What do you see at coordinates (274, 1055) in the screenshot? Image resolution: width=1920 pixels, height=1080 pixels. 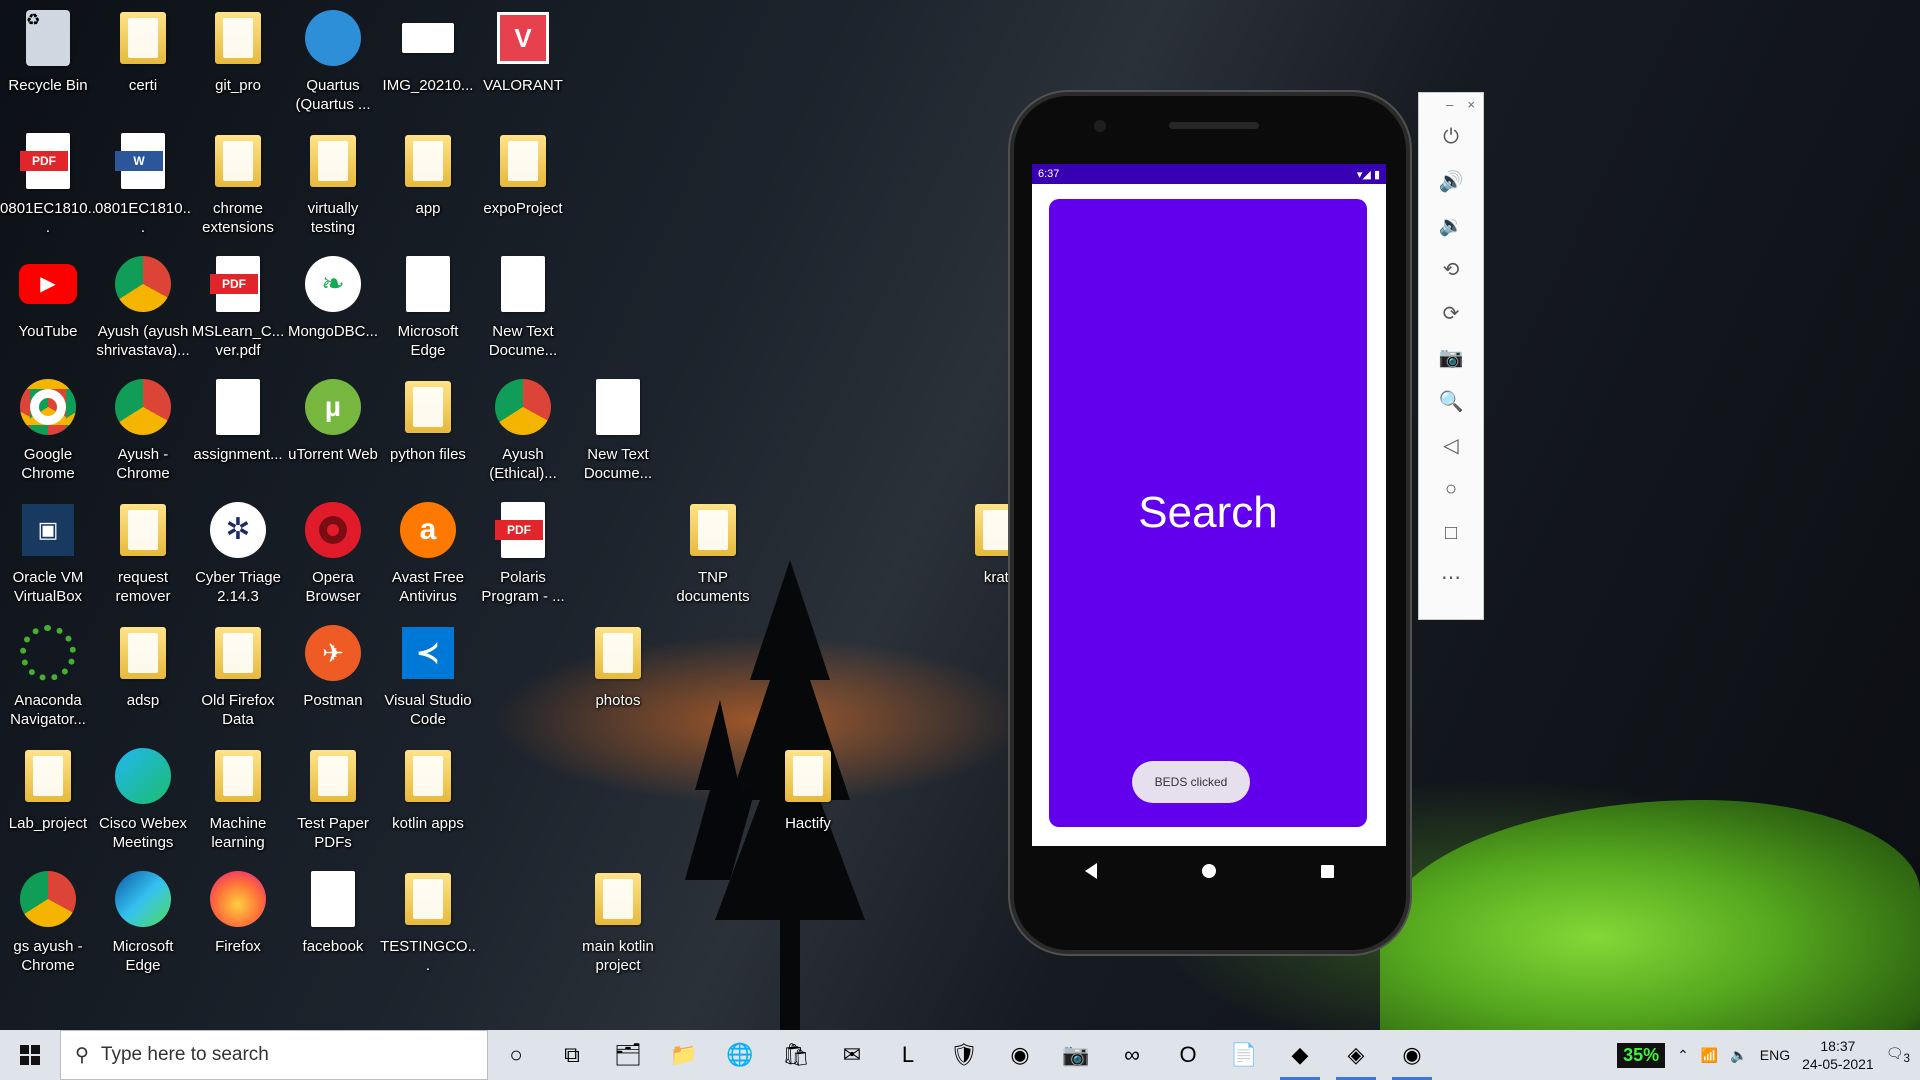 I see `taskbar-search: ⚲ Type here to search` at bounding box center [274, 1055].